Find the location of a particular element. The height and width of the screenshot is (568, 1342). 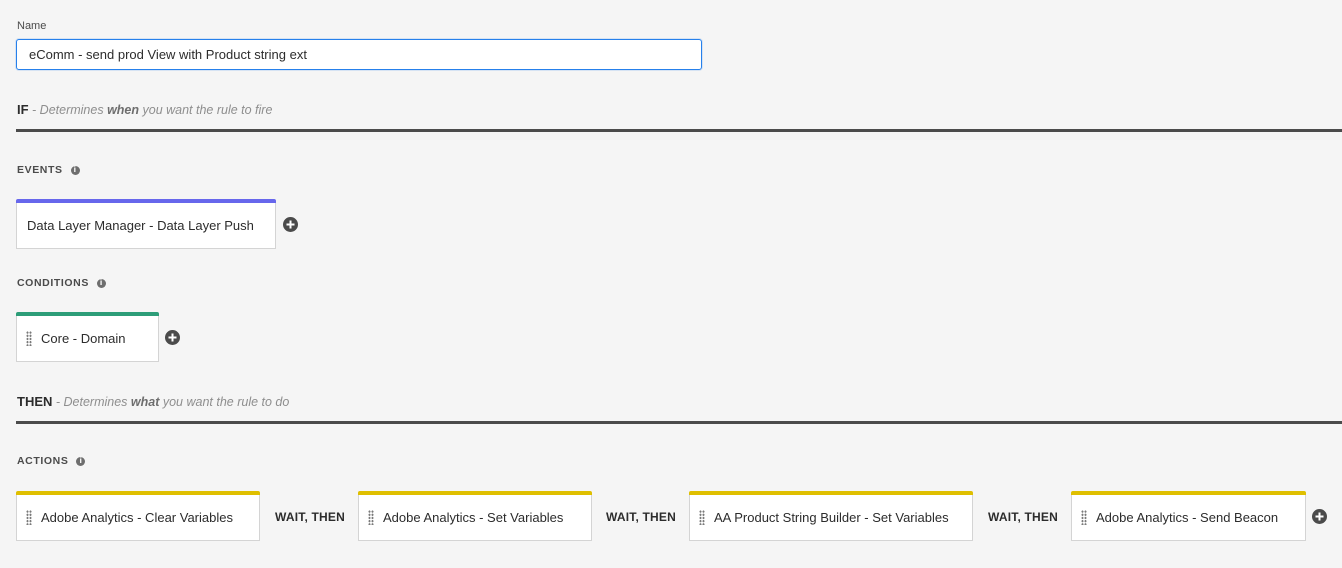

action-card: Adobe Analytics - Send Beacon is located at coordinates (1188, 516).